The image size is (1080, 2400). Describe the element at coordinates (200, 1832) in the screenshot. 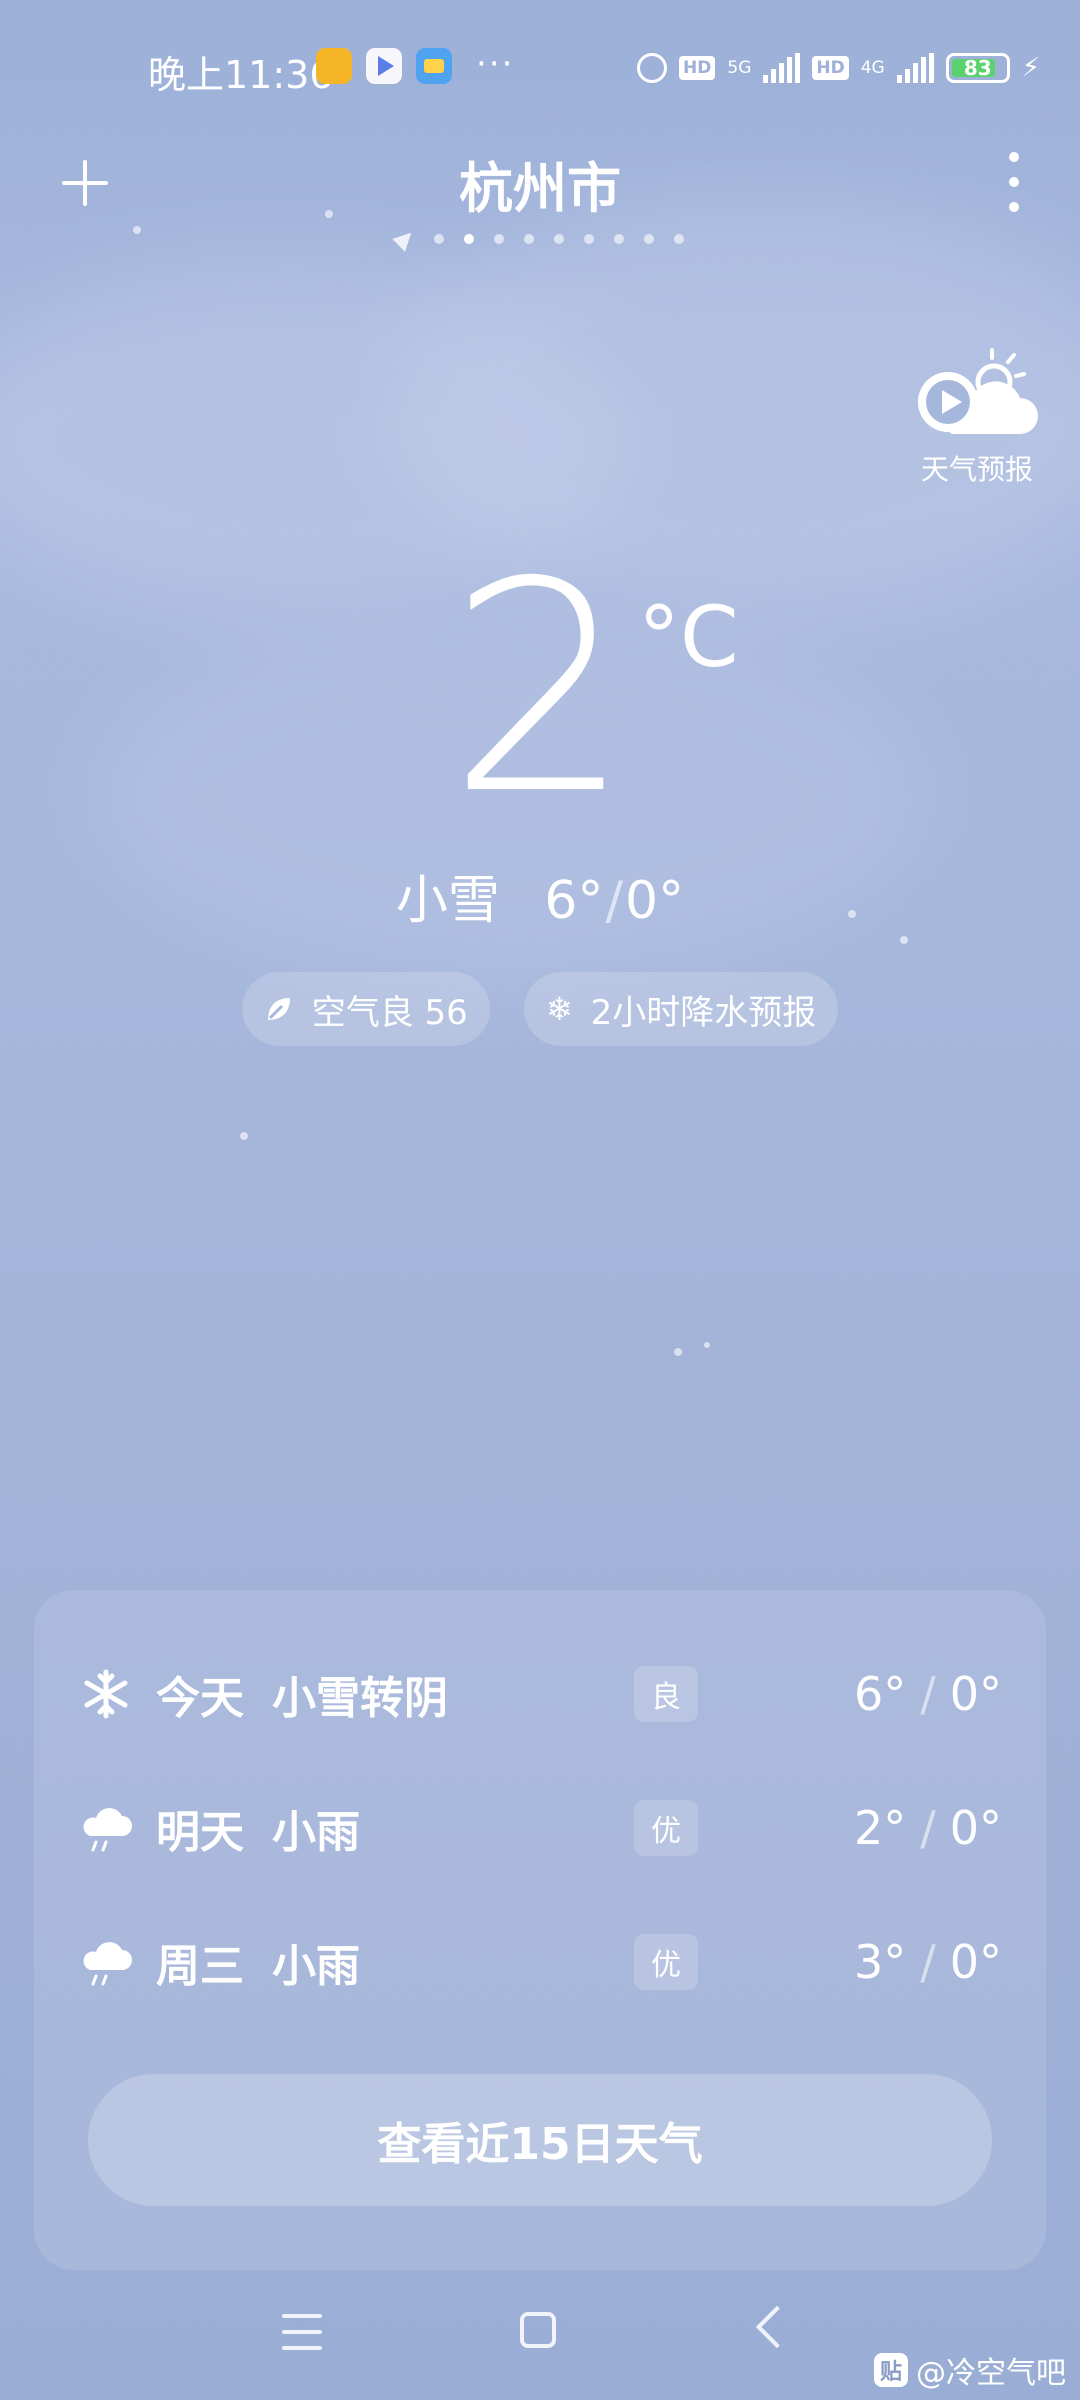

I see `forecast-day: 明天` at that location.